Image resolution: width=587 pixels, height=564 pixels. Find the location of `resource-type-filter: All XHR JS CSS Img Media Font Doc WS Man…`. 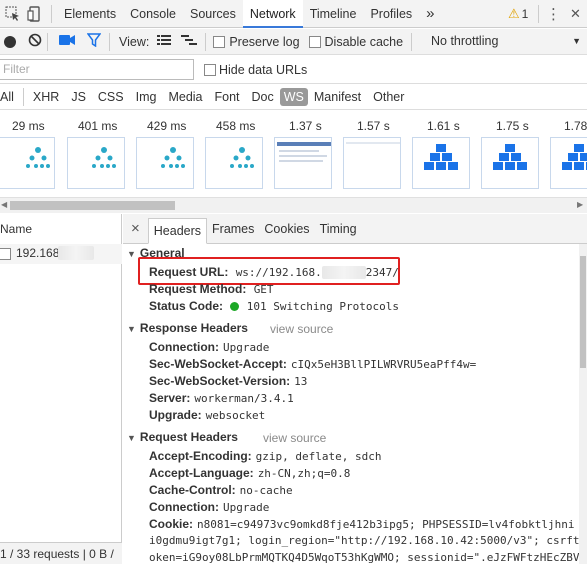

resource-type-filter: All XHR JS CSS Img Media Font Doc WS Man… is located at coordinates (293, 97).